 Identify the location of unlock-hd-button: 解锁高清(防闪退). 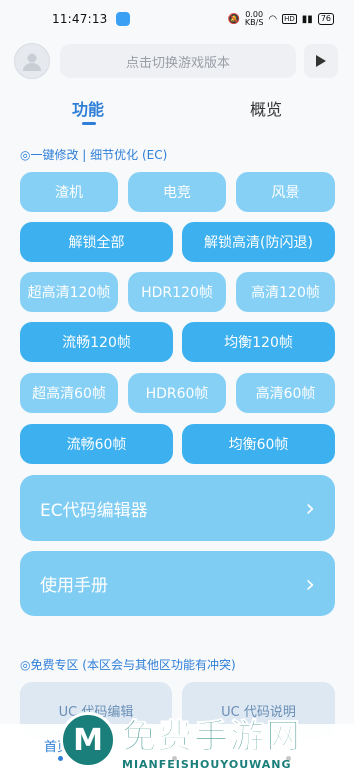
(258, 242).